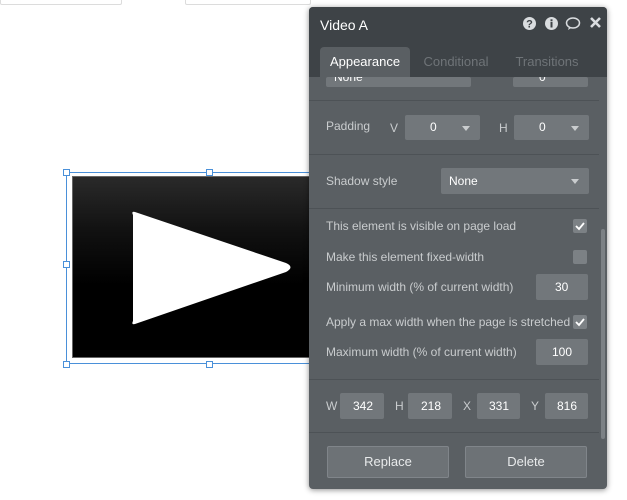 This screenshot has height=500, width=627. I want to click on height-label: H, so click(399, 406).